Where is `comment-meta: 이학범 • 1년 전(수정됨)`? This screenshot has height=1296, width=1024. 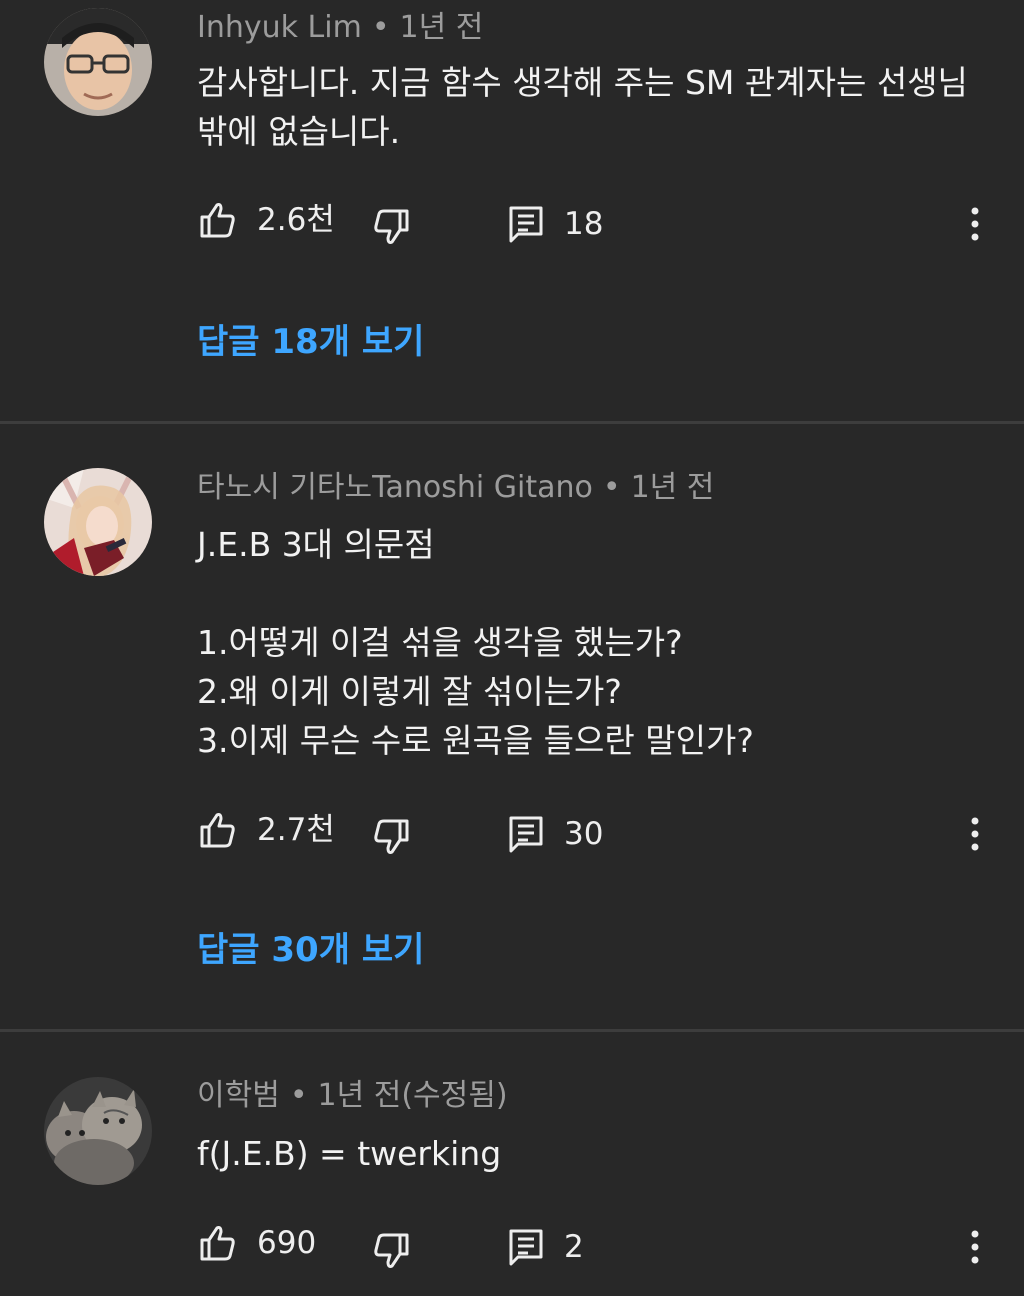 comment-meta: 이학범 • 1년 전(수정됨) is located at coordinates (352, 1096).